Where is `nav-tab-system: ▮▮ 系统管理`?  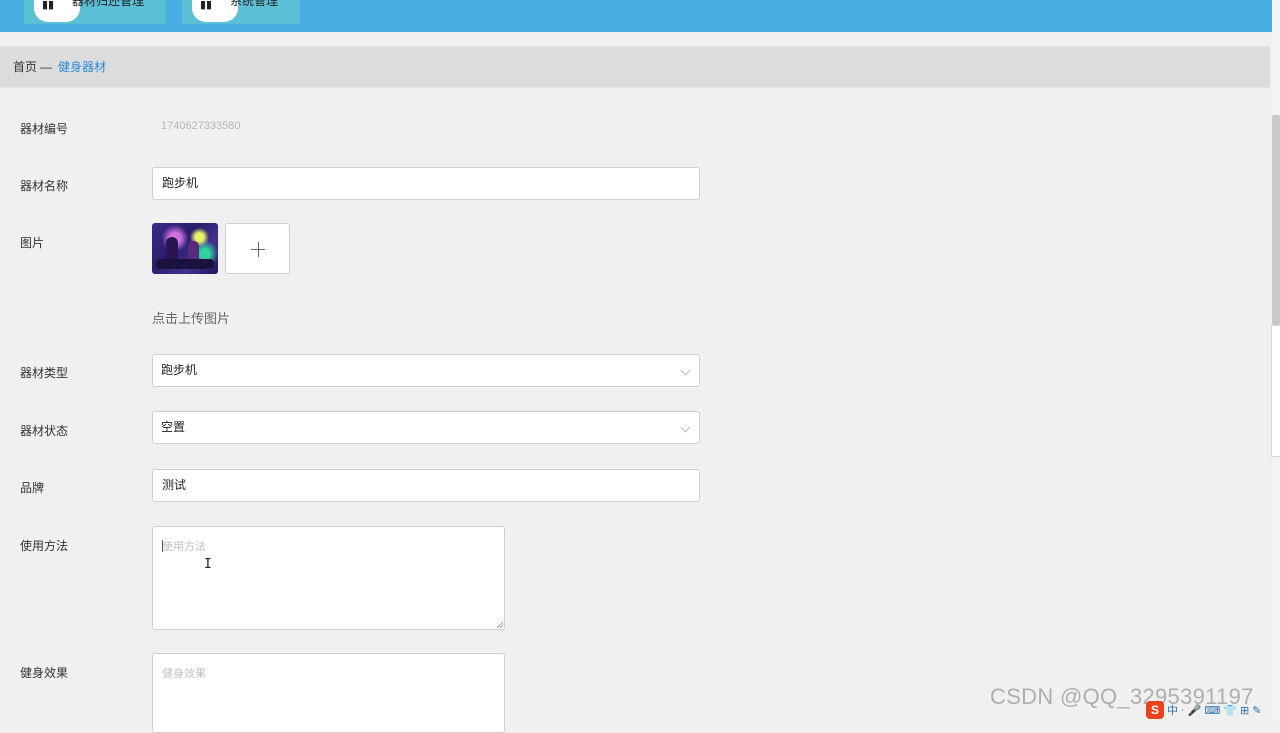
nav-tab-system: ▮▮ 系统管理 is located at coordinates (241, 12).